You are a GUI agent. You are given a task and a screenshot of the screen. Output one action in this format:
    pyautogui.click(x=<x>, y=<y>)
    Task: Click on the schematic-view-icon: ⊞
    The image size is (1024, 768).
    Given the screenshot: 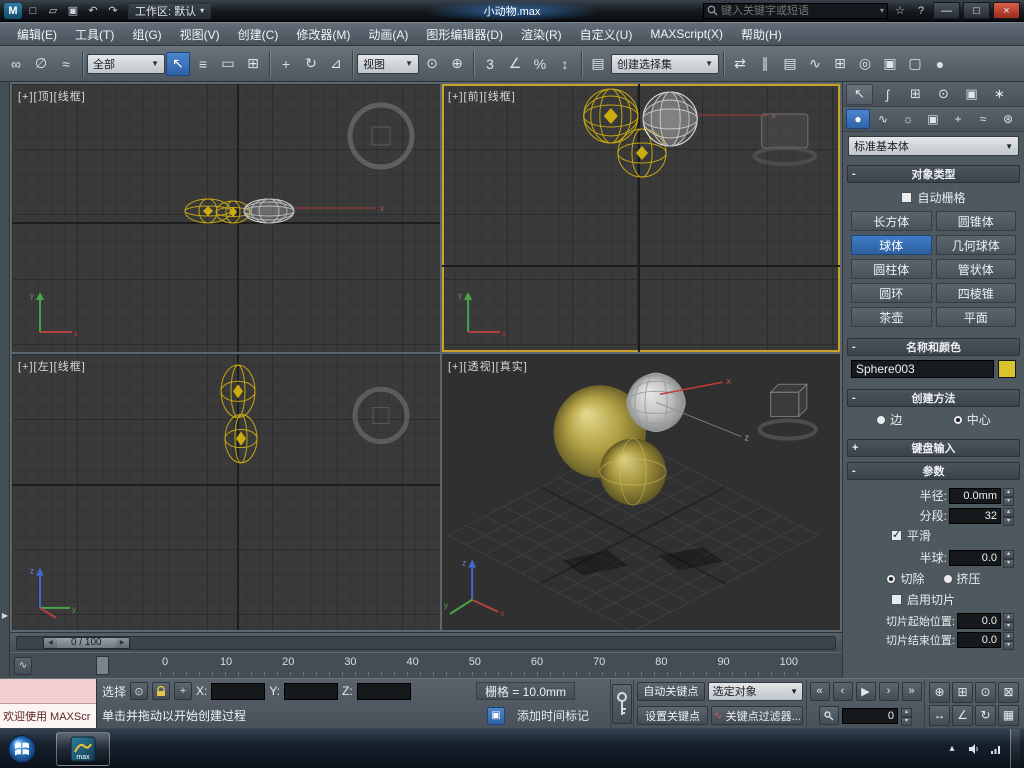 What is the action you would take?
    pyautogui.click(x=840, y=64)
    